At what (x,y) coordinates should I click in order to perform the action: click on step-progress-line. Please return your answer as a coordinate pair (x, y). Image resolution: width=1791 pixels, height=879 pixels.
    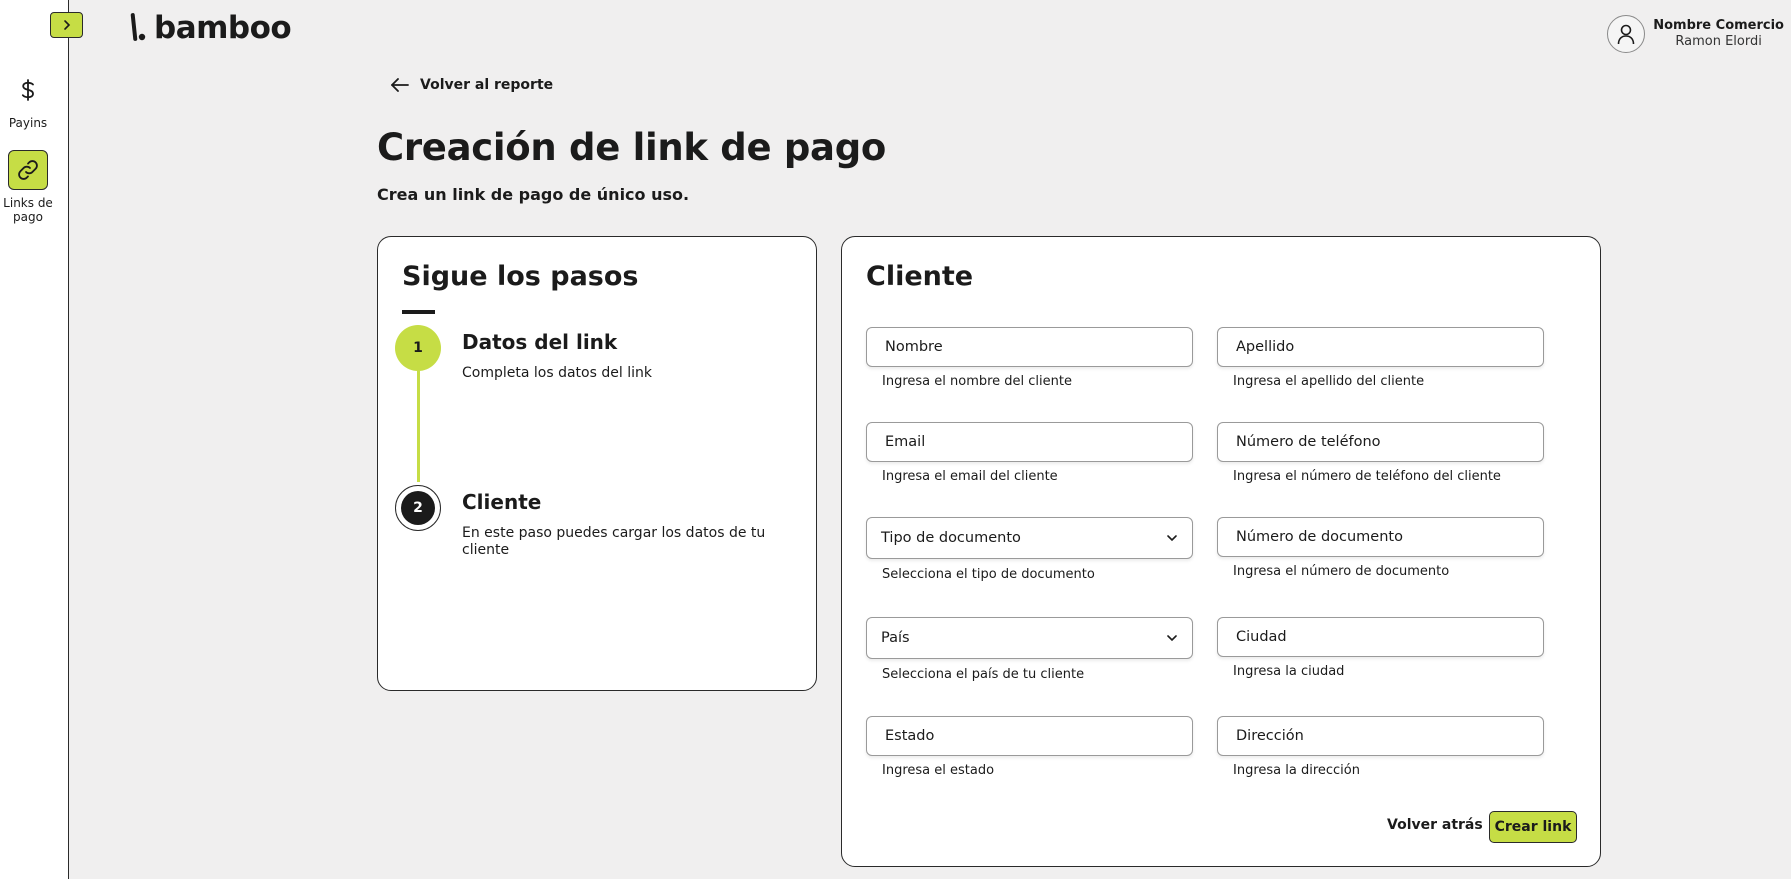
    Looking at the image, I should click on (418, 417).